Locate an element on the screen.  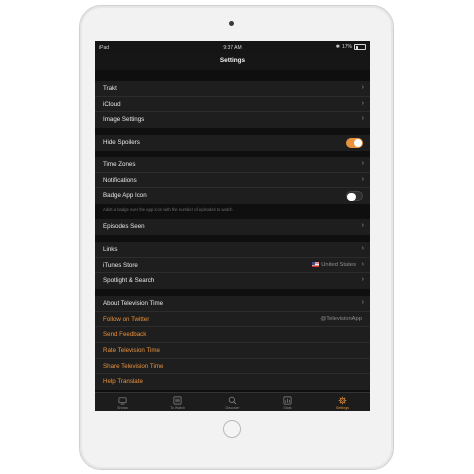
stats-icon is located at coordinates (287, 400).